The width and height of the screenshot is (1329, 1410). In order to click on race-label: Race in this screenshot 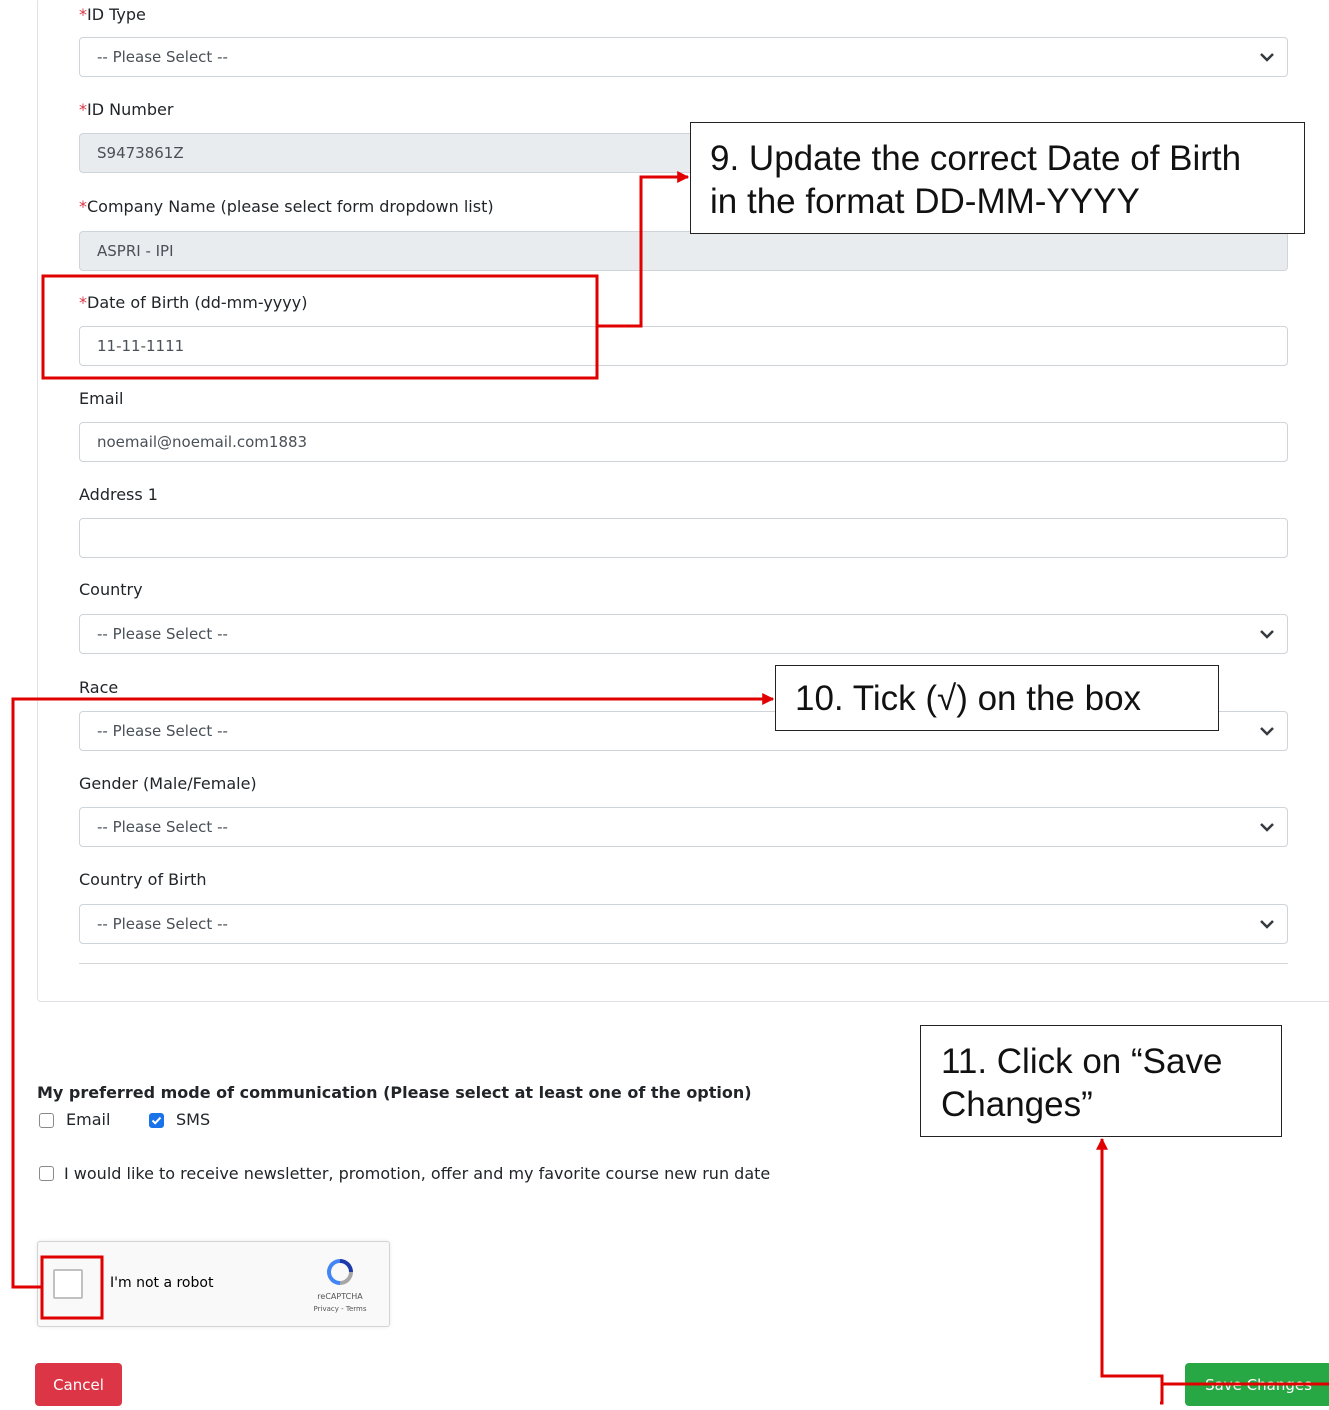, I will do `click(99, 687)`.